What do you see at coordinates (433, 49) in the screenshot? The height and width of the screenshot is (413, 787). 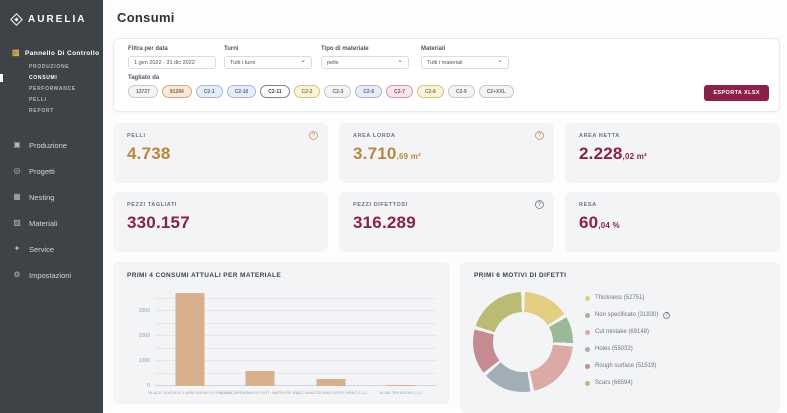 I see `filter-materials-label: Materiali` at bounding box center [433, 49].